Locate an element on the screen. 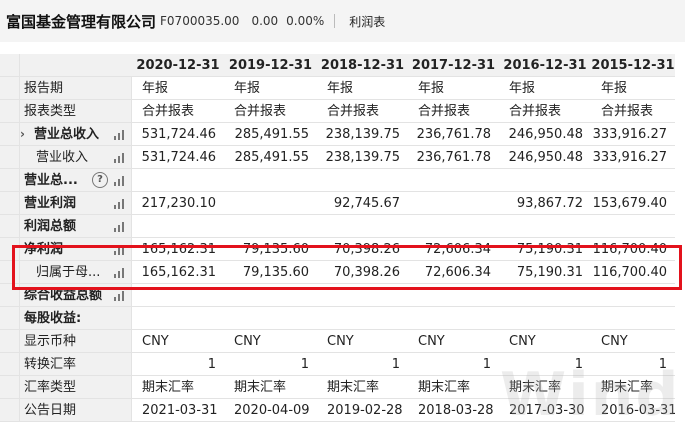 This screenshot has height=437, width=685. column-header: 2016-12-31 is located at coordinates (545, 65).